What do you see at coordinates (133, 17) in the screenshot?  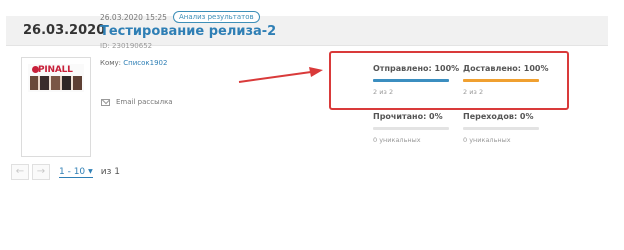 I see `campaign-datetime: 26.03.2020 15:25` at bounding box center [133, 17].